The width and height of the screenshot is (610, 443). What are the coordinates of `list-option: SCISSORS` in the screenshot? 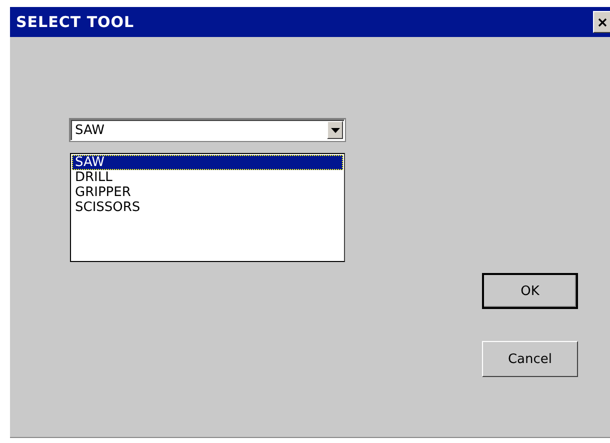 It's located at (207, 207).